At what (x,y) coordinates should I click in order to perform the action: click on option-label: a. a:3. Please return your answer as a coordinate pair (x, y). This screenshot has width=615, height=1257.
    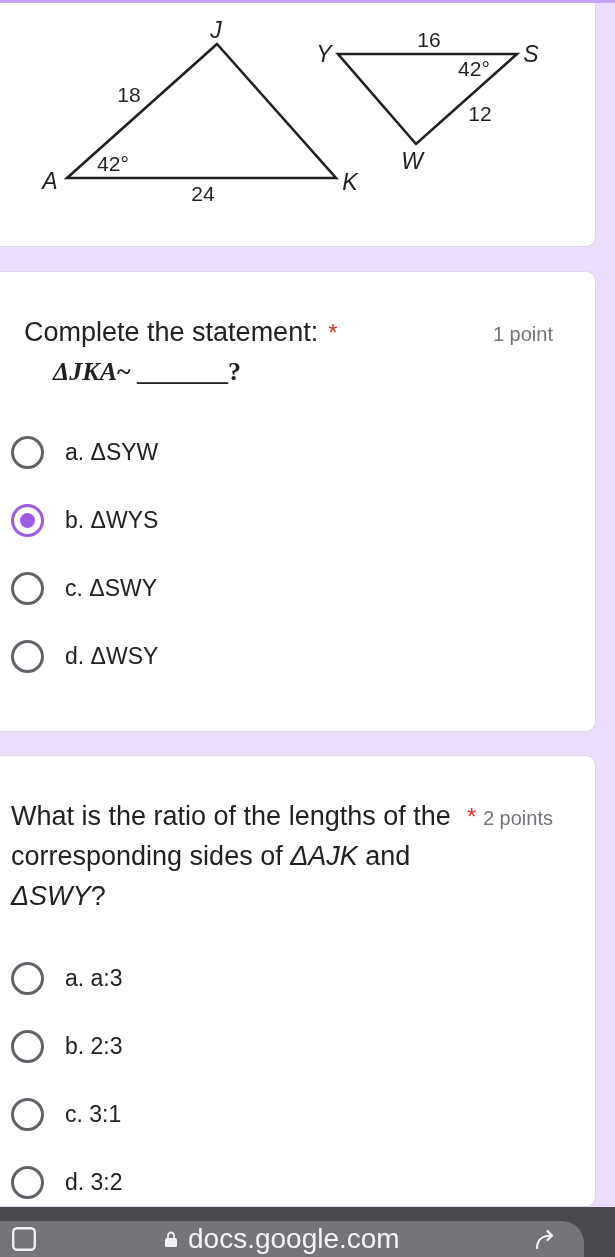
    Looking at the image, I should click on (94, 978).